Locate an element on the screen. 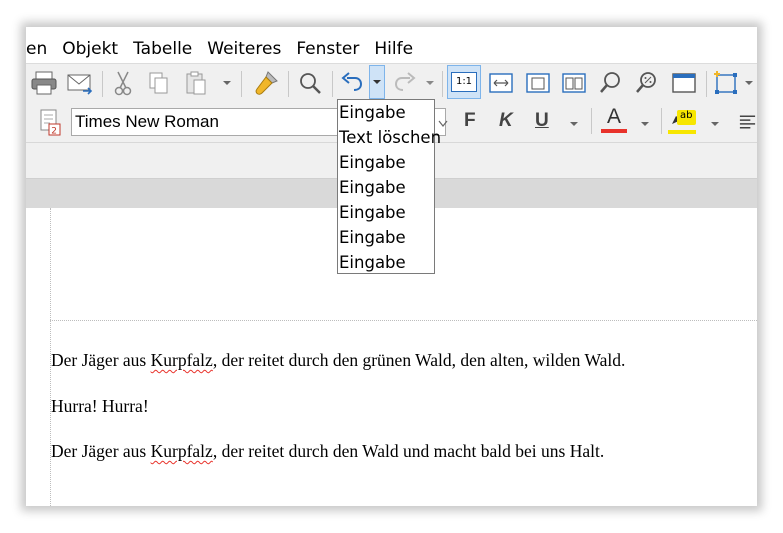  fullscreen-button is located at coordinates (684, 83).